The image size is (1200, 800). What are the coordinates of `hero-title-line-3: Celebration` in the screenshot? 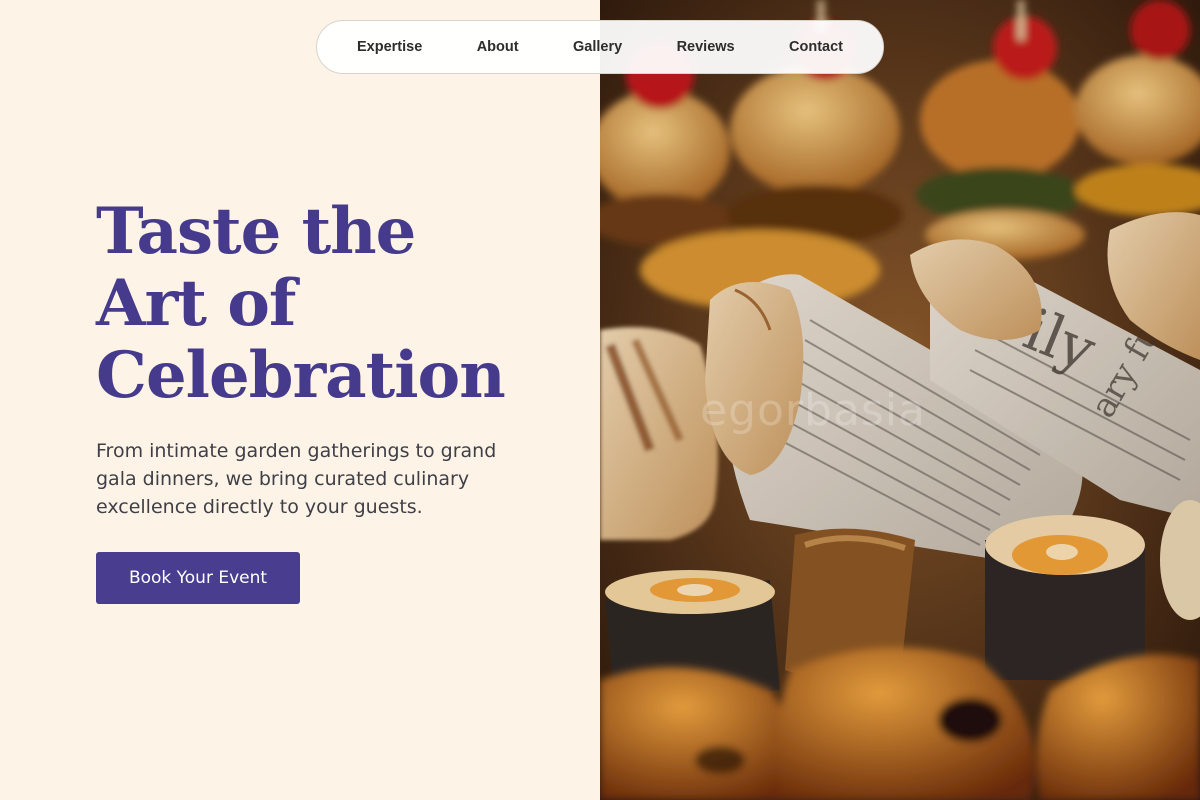 It's located at (301, 375).